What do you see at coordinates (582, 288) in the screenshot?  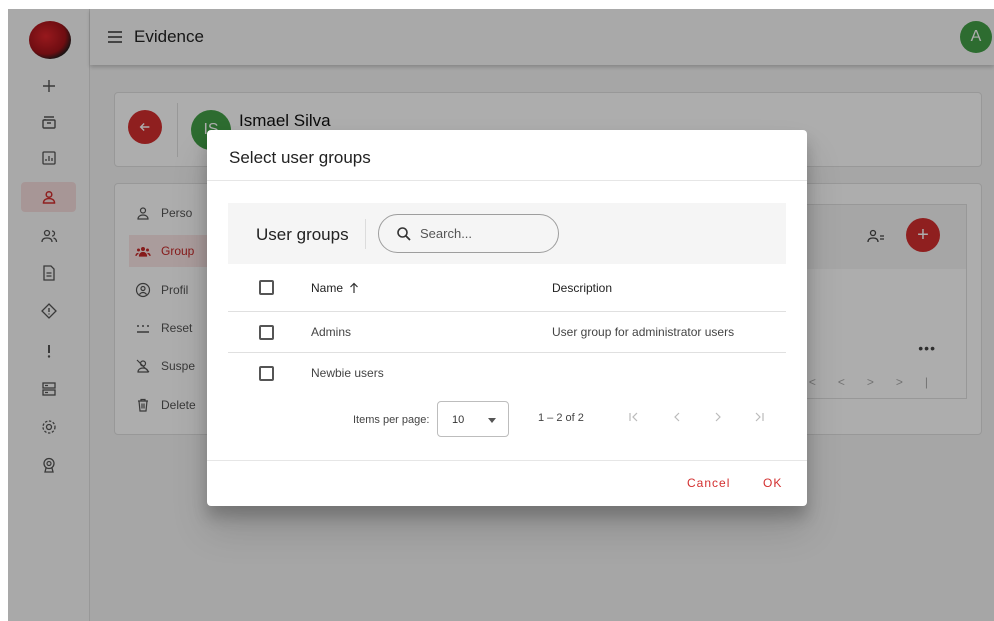 I see `column-header-description: Description` at bounding box center [582, 288].